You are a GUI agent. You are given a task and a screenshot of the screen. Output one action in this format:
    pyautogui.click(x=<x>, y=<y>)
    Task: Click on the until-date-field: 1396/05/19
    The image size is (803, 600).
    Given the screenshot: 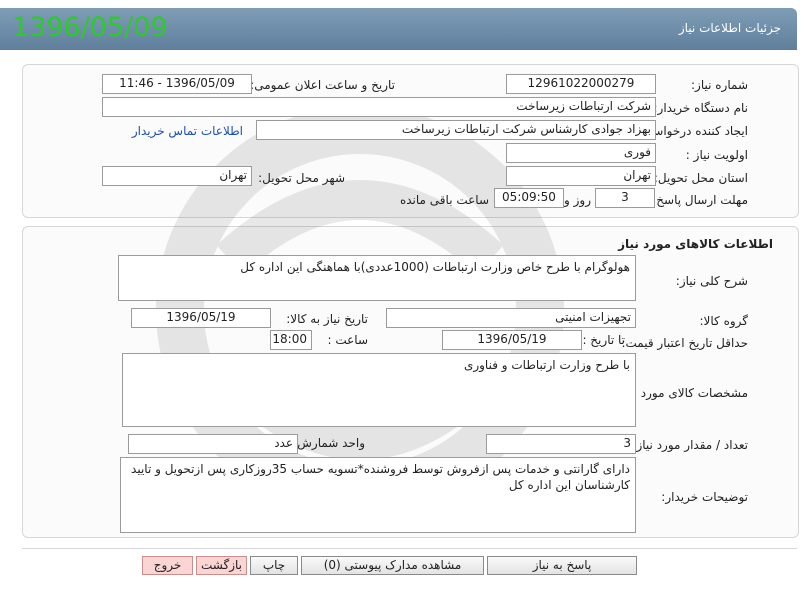 What is the action you would take?
    pyautogui.click(x=512, y=340)
    